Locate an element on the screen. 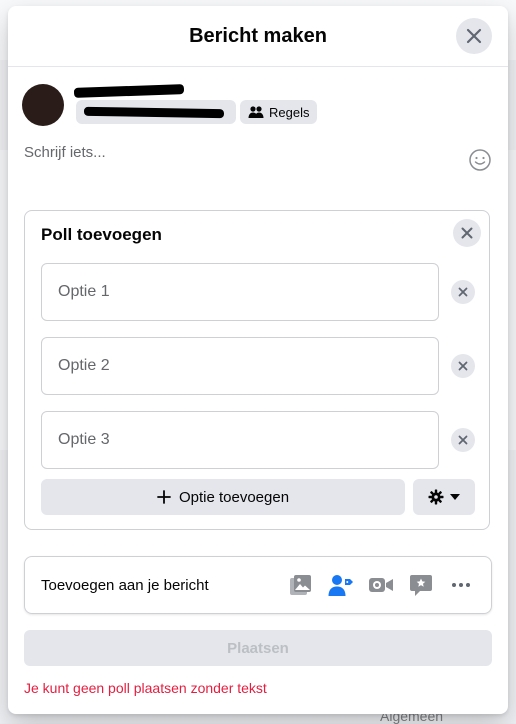 The width and height of the screenshot is (516, 724). more-icon is located at coordinates (461, 585).